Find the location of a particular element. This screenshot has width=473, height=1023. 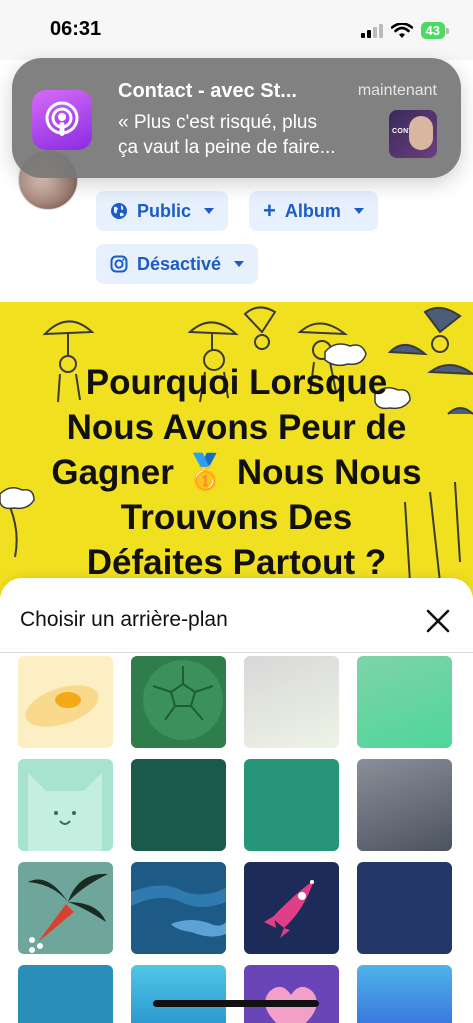

episode-thumbnail: CONTACT is located at coordinates (413, 134).